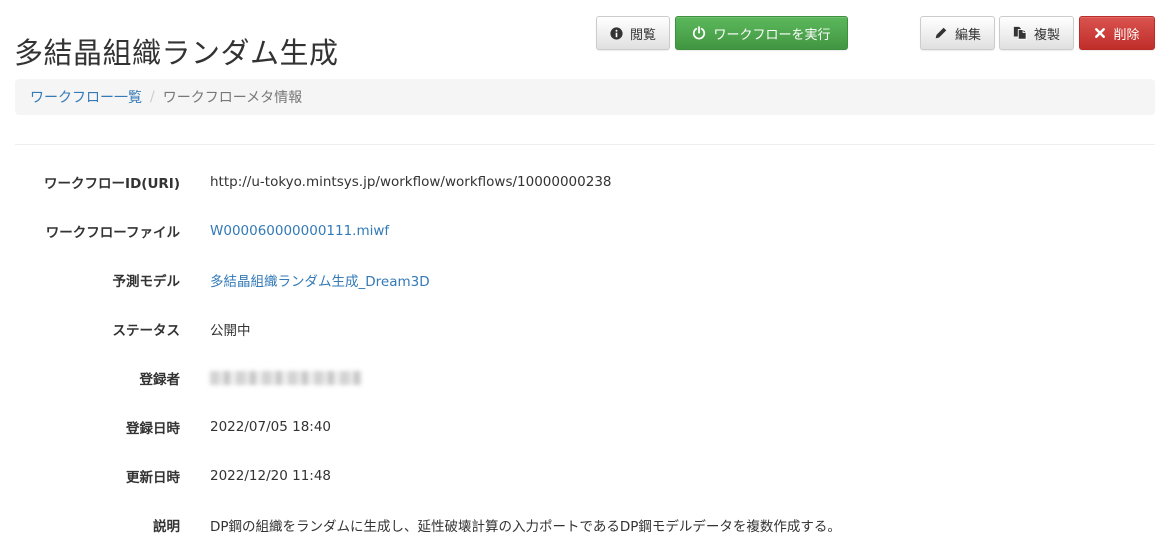 This screenshot has width=1169, height=546. I want to click on breadcrumb-current: ワークフローメタ情報, so click(232, 98).